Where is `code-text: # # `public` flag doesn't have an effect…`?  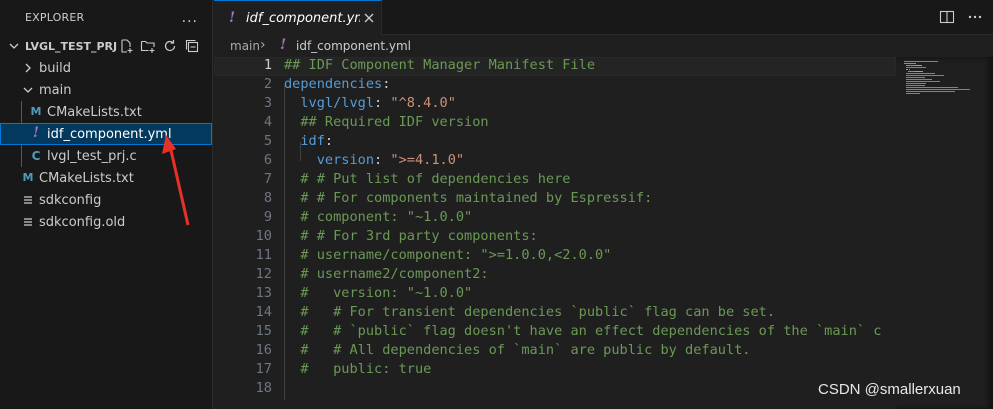 code-text: # # `public` flag doesn't have an effect… is located at coordinates (582, 331).